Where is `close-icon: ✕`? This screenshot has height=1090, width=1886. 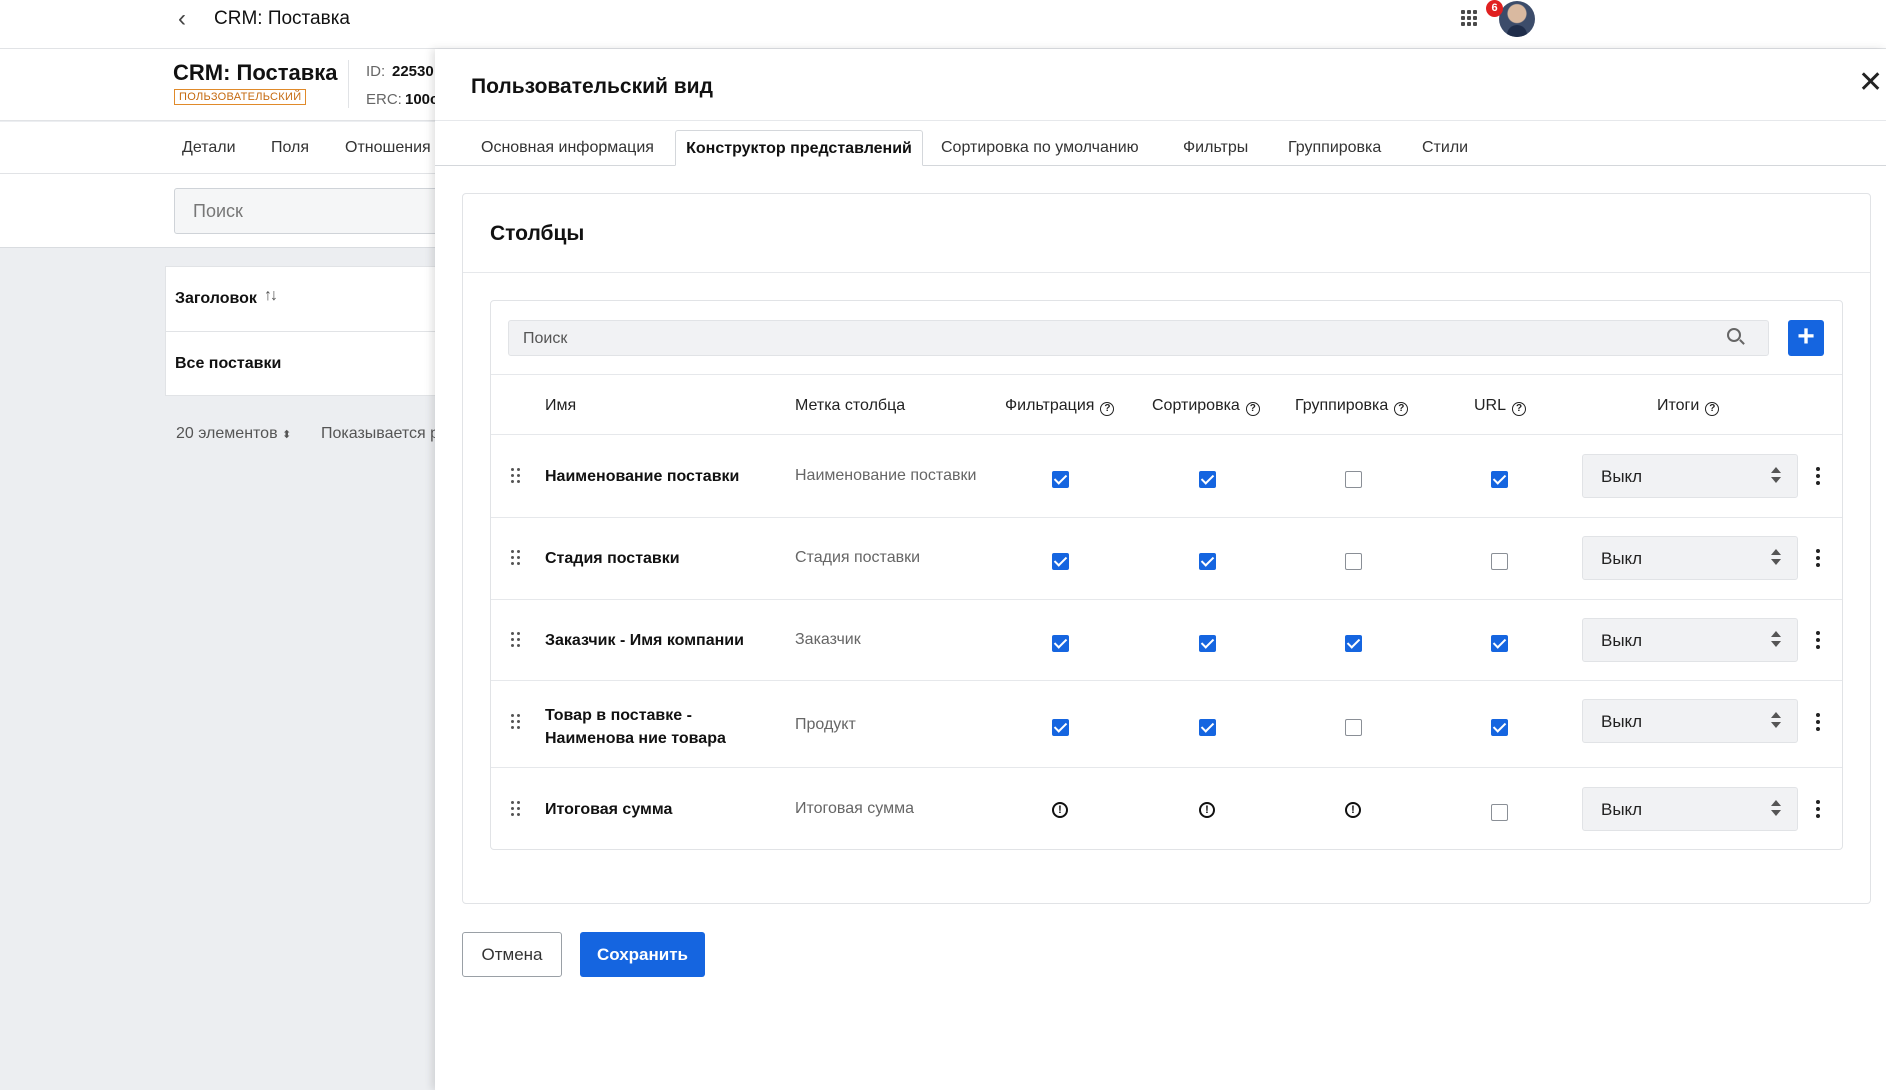 close-icon: ✕ is located at coordinates (1870, 83).